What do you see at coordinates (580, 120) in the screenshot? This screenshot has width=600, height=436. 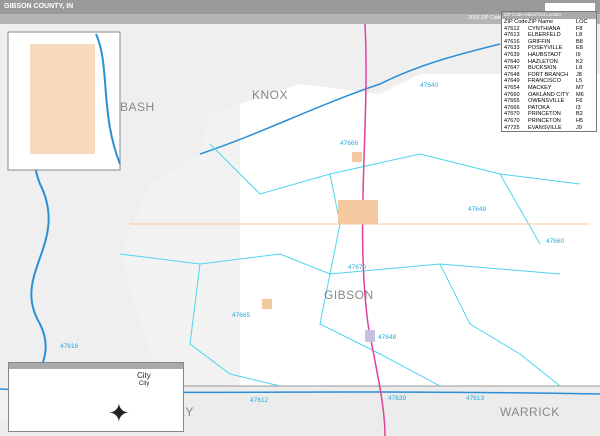 I see `index-loc: H5` at bounding box center [580, 120].